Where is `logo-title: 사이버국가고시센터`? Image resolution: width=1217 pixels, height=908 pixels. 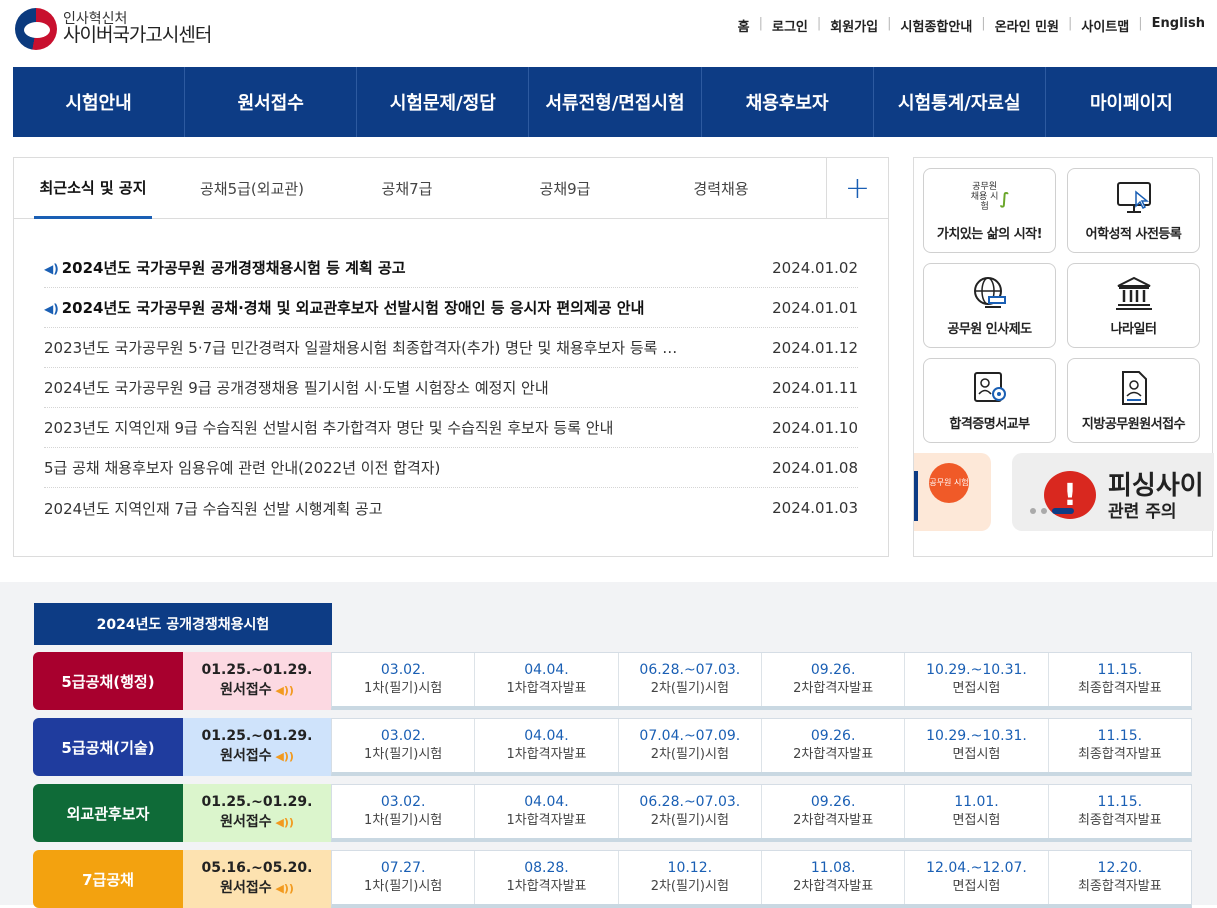
logo-title: 사이버국가고시센터 is located at coordinates (137, 35).